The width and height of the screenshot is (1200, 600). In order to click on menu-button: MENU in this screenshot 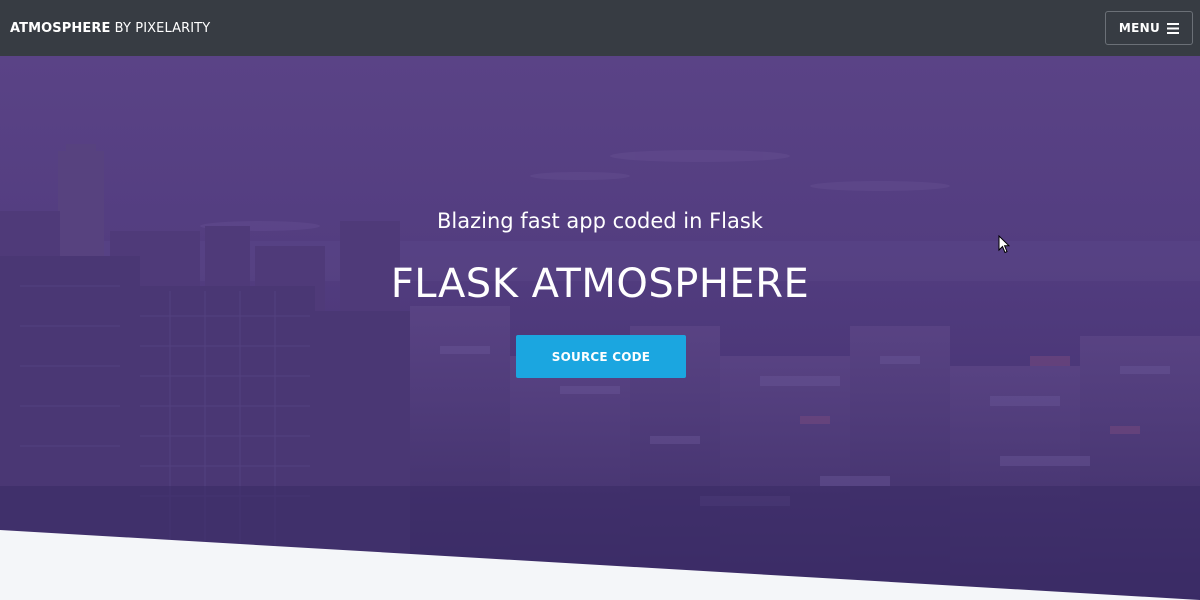, I will do `click(1149, 28)`.